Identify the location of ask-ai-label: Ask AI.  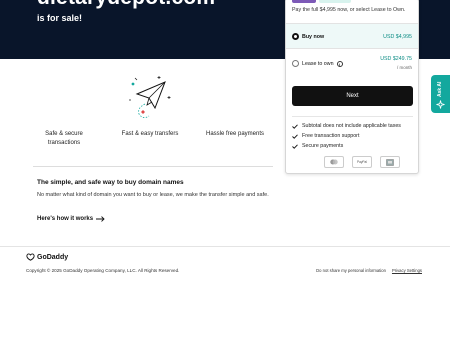
(440, 89).